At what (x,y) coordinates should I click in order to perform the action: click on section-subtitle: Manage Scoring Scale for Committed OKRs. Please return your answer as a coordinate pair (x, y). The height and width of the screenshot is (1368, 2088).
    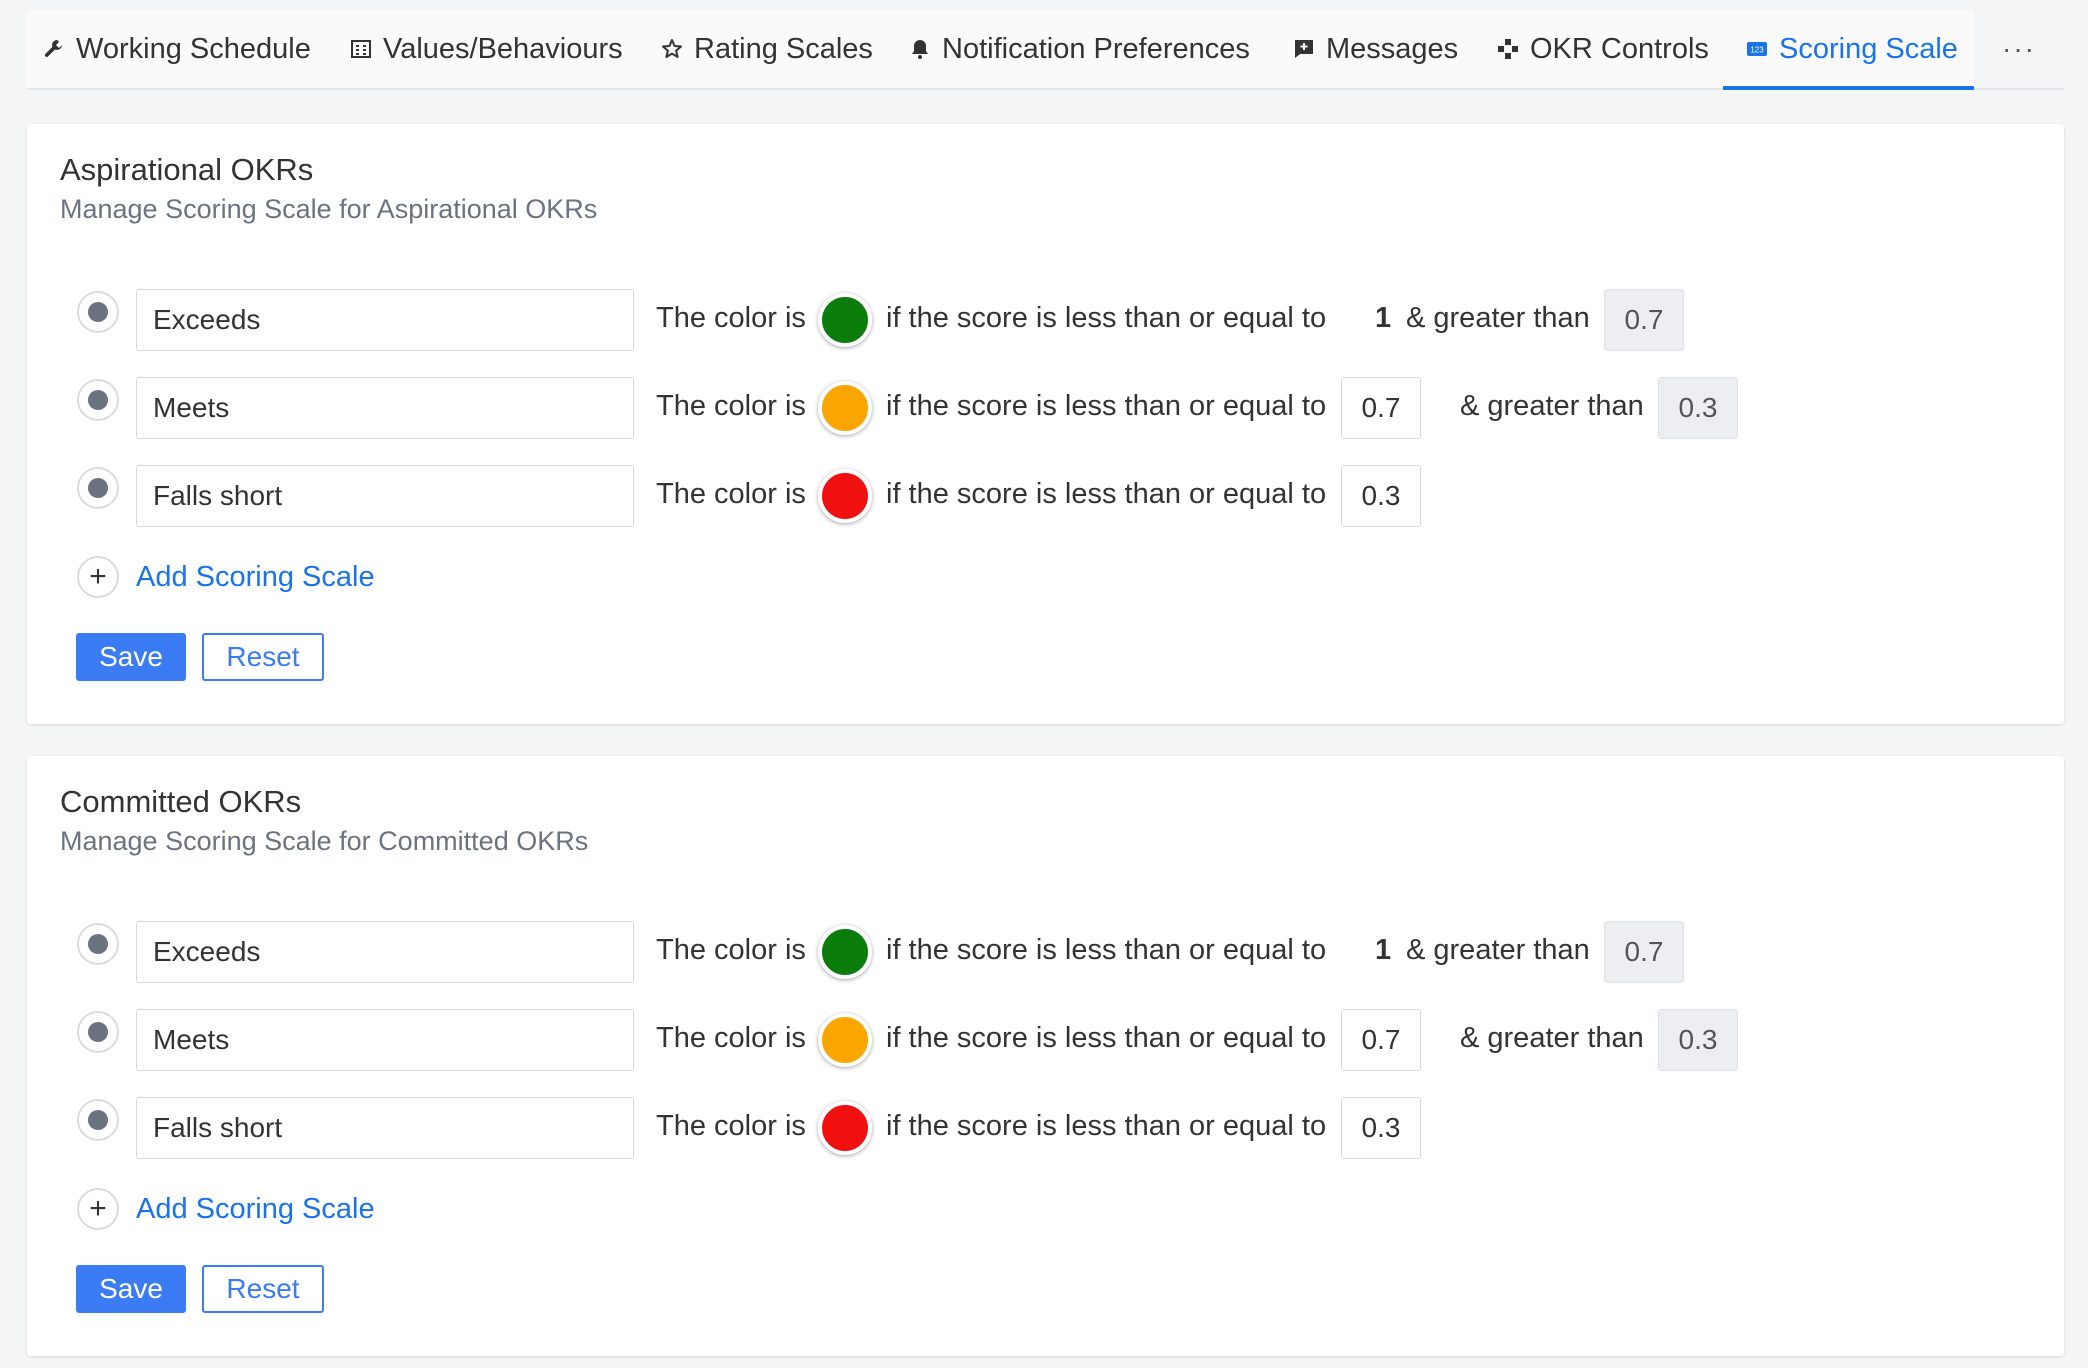
    Looking at the image, I should click on (324, 841).